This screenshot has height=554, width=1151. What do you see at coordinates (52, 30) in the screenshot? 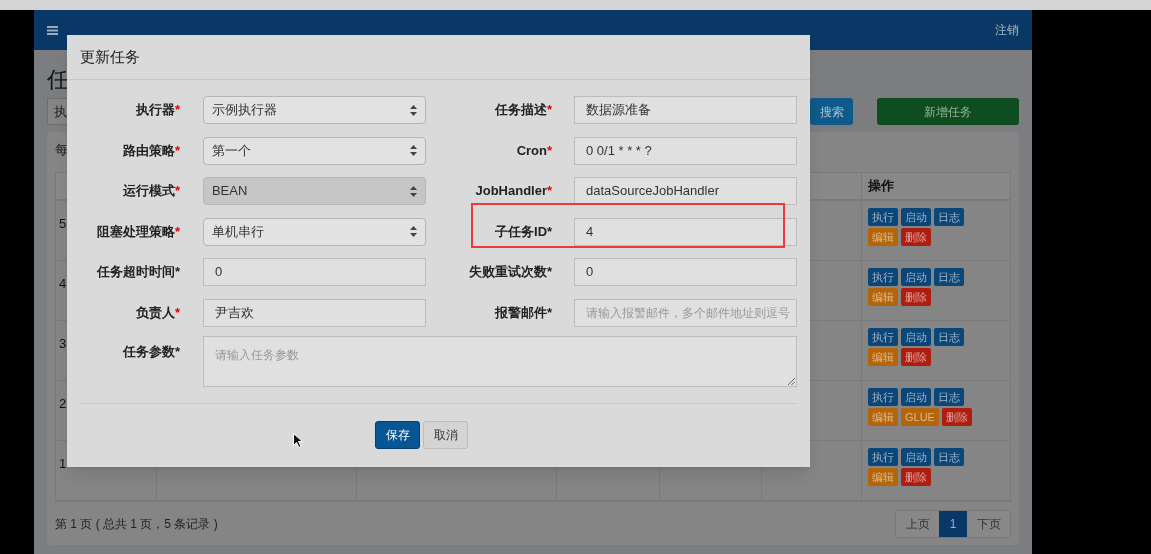
I see `menu-icon` at bounding box center [52, 30].